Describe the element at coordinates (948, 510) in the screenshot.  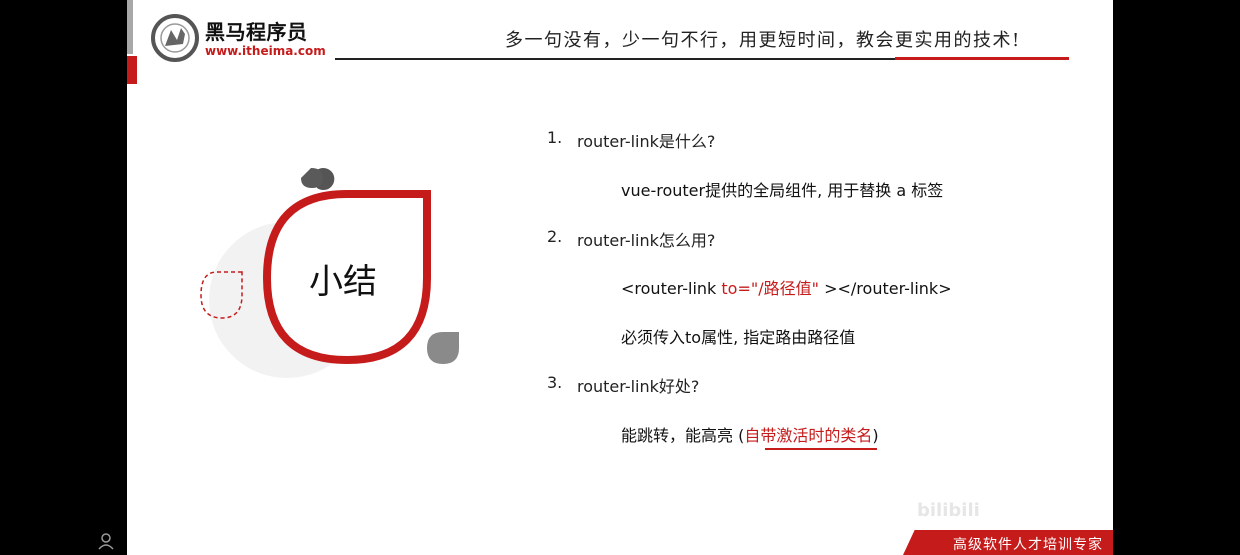
I see `watermark: bilibili` at that location.